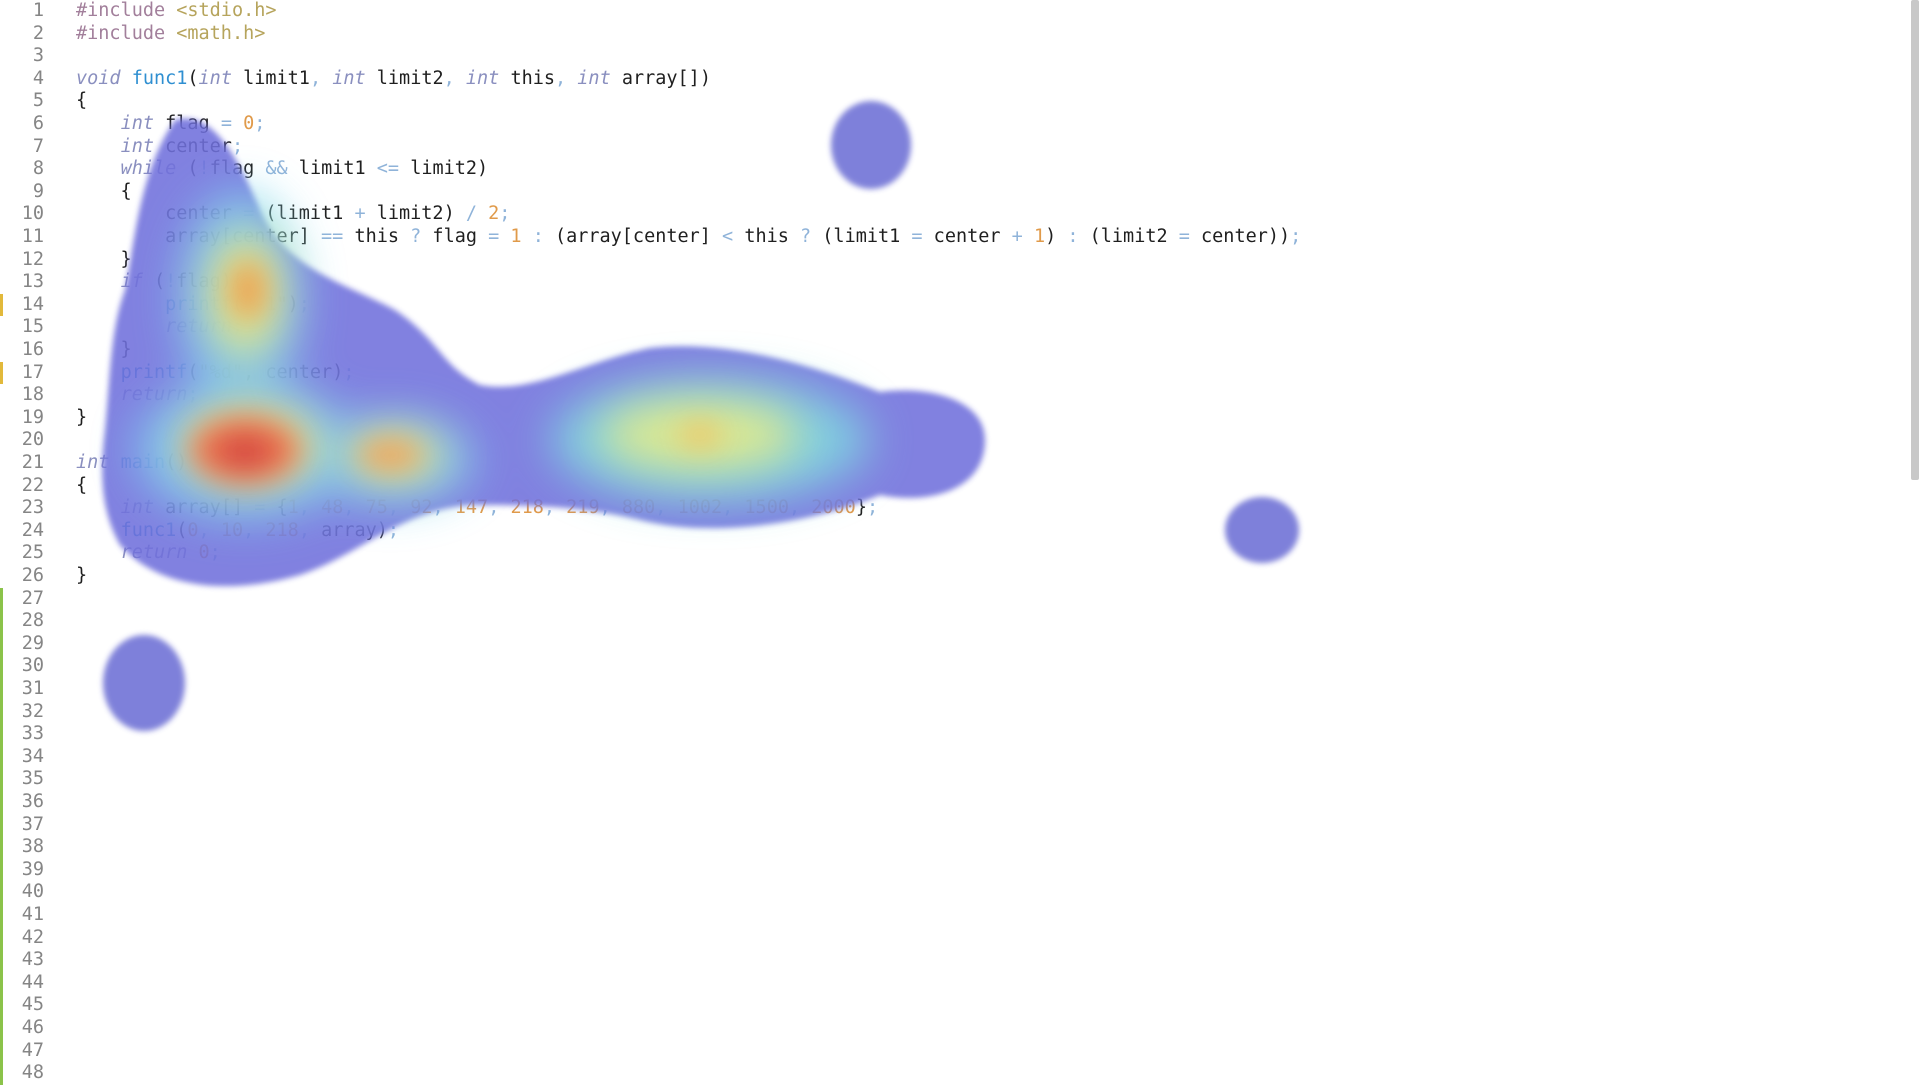 The width and height of the screenshot is (1920, 1085). What do you see at coordinates (945, 214) in the screenshot?
I see `code-line: 10 center = (limit1 + limit2) / 2;` at bounding box center [945, 214].